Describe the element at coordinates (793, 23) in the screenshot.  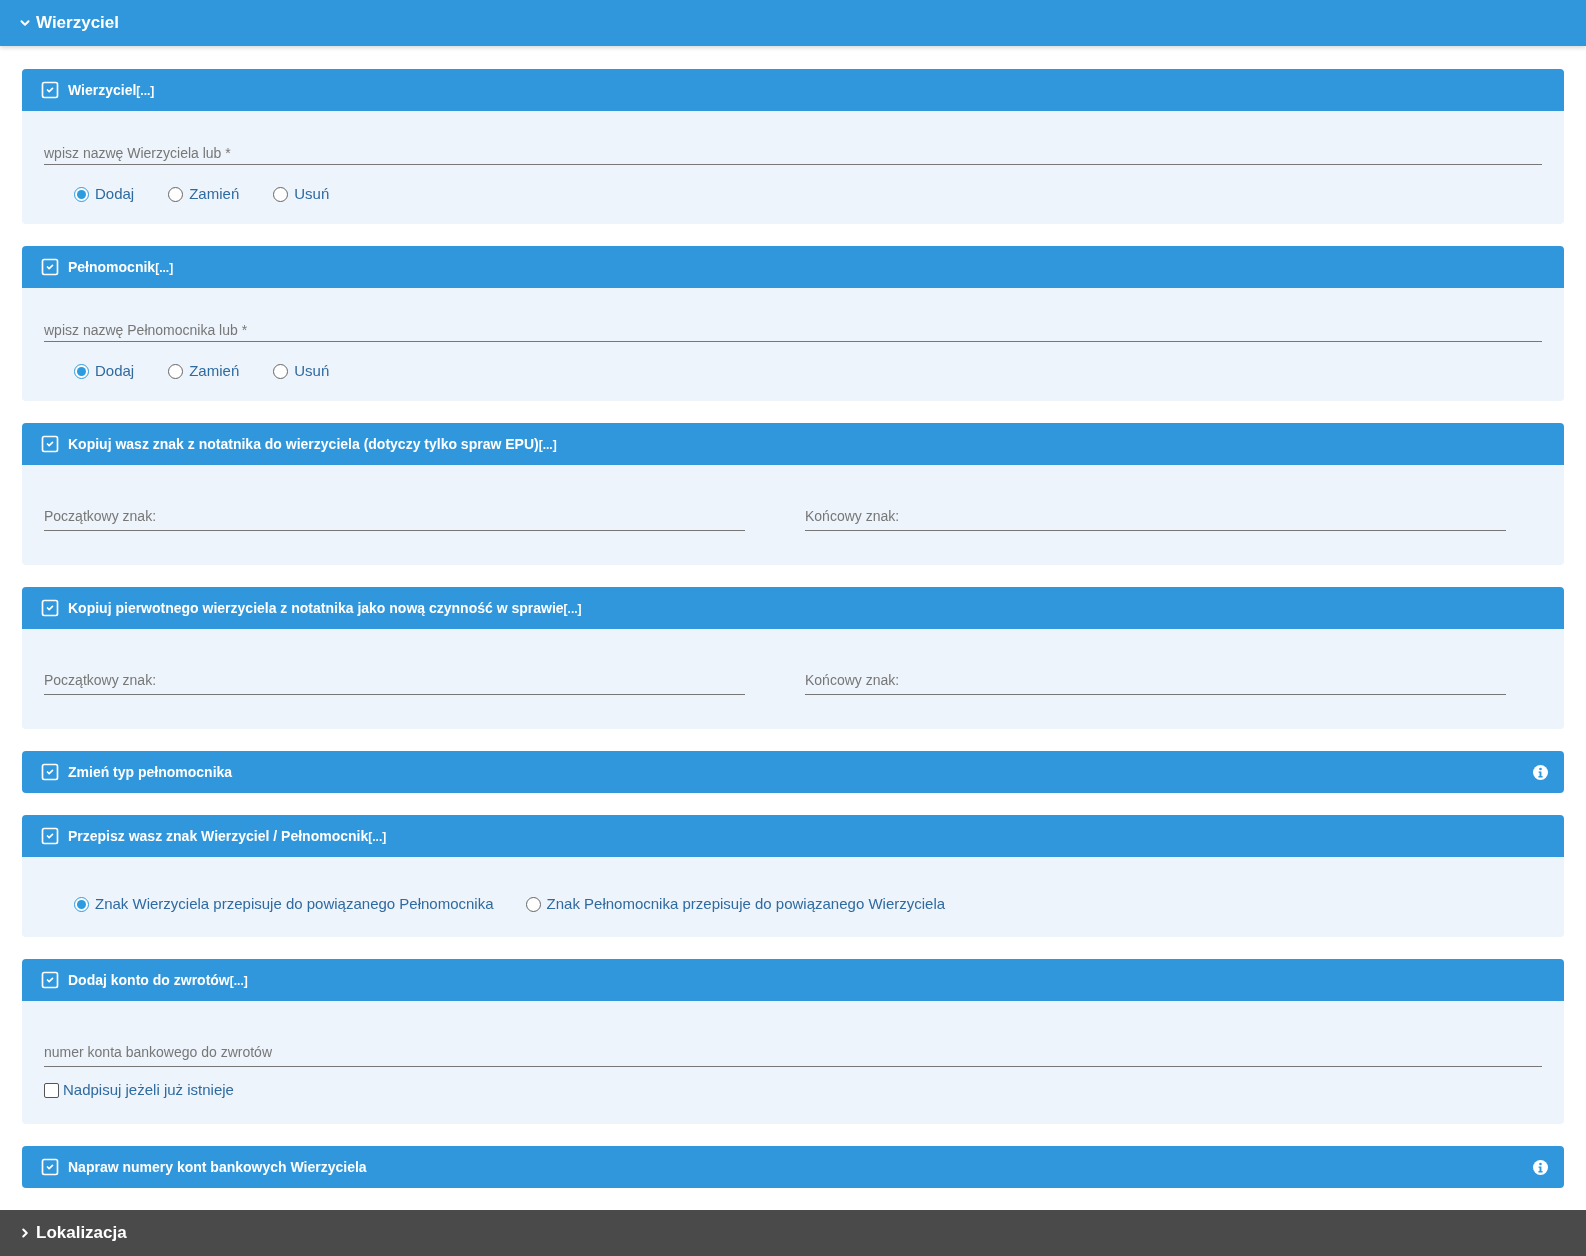
I see `section-header: Wierzyciel` at that location.